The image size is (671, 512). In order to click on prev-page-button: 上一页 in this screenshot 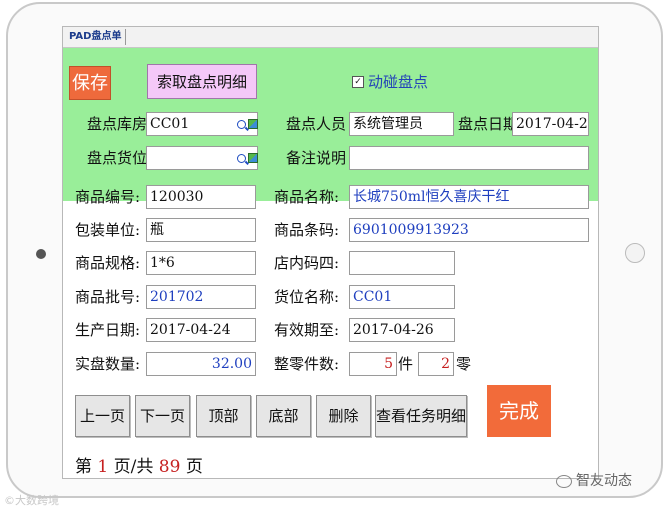, I will do `click(102, 416)`.